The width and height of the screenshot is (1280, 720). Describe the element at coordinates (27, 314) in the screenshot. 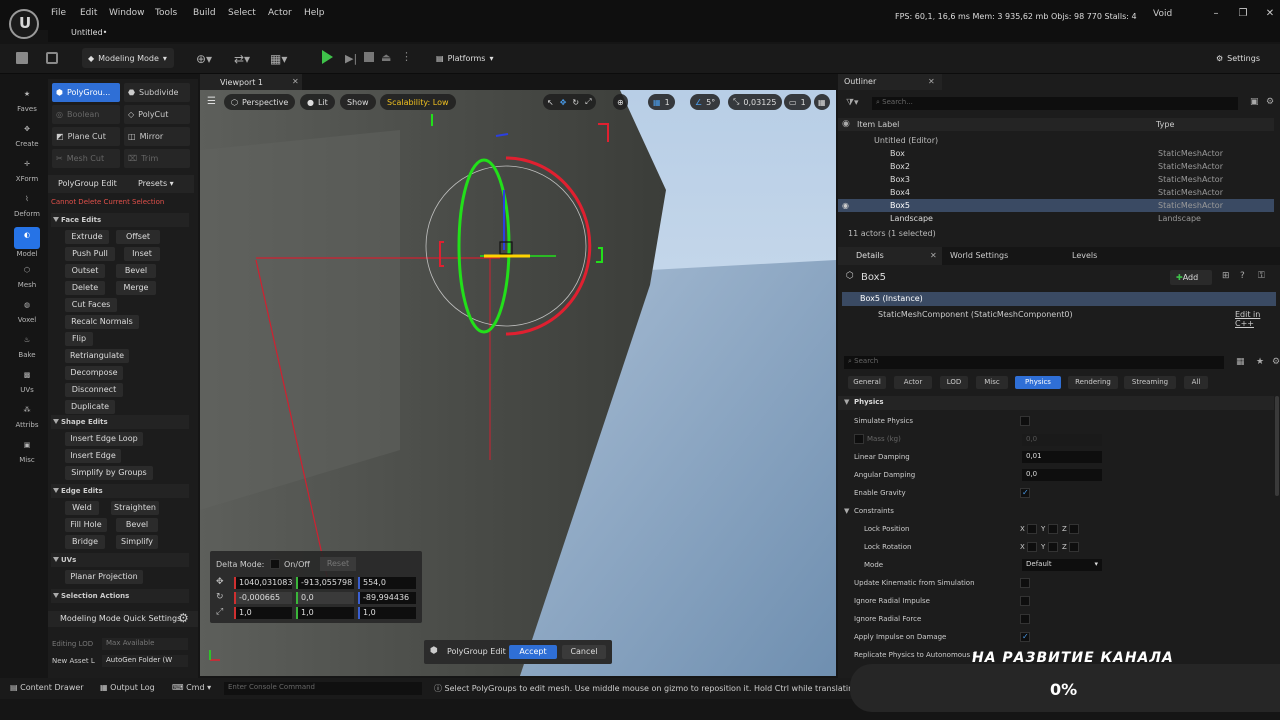

I see `mode-voxel: ◍ Voxel` at that location.